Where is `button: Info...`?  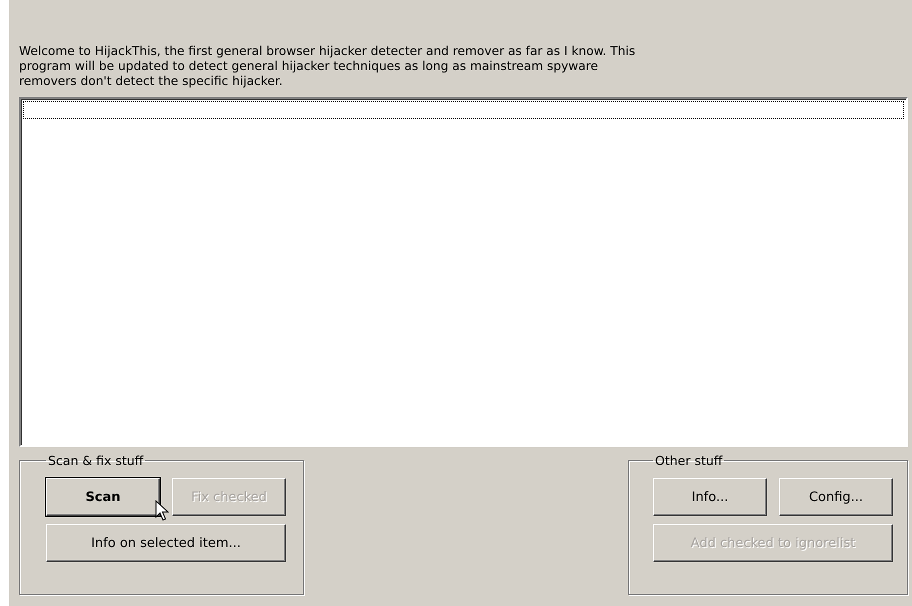
button: Info... is located at coordinates (710, 497).